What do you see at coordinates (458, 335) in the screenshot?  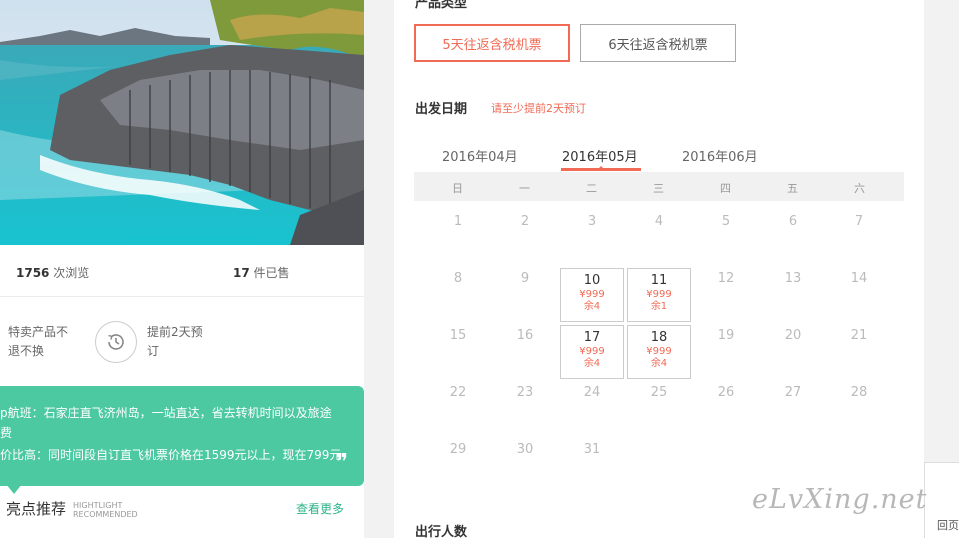 I see `calendar-day: 15` at bounding box center [458, 335].